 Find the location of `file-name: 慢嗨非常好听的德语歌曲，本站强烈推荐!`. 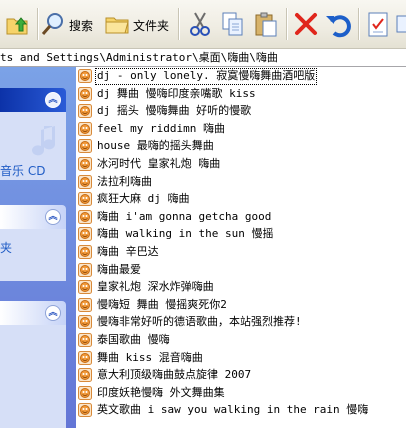

file-name: 慢嗨非常好听的德语歌曲，本站强烈推荐! is located at coordinates (199, 322).